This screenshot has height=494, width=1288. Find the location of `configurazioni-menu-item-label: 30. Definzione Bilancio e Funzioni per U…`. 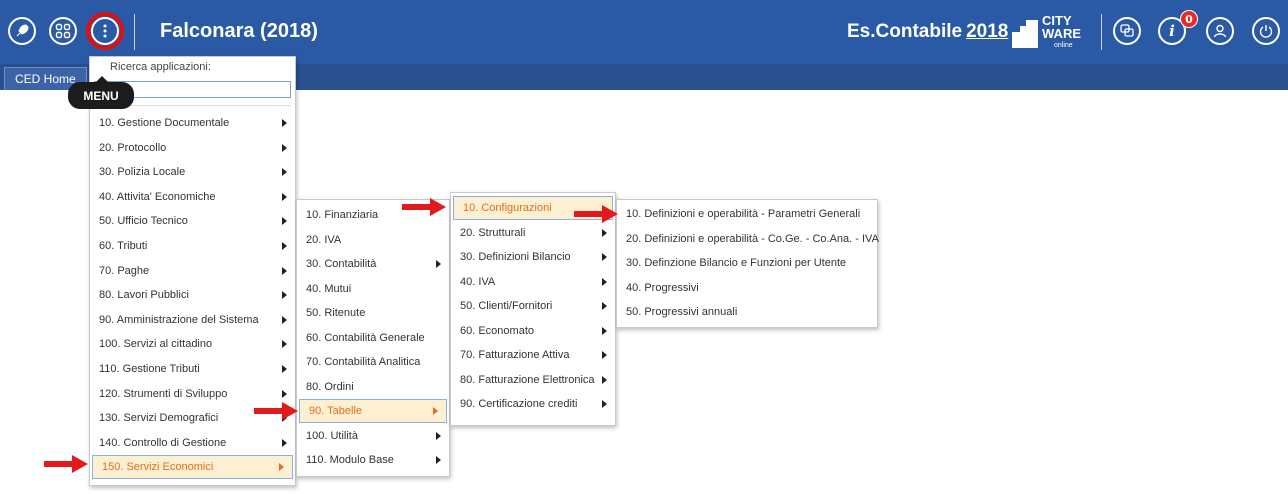

configurazioni-menu-item-label: 30. Definzione Bilancio e Funzioni per U… is located at coordinates (736, 263).